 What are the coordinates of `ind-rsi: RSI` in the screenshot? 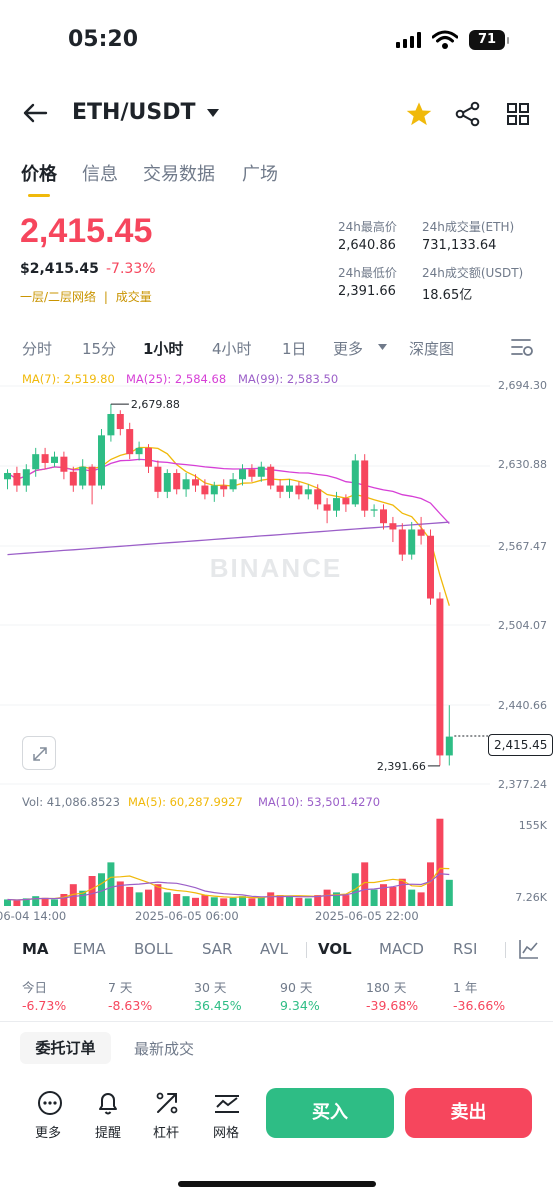 It's located at (465, 949).